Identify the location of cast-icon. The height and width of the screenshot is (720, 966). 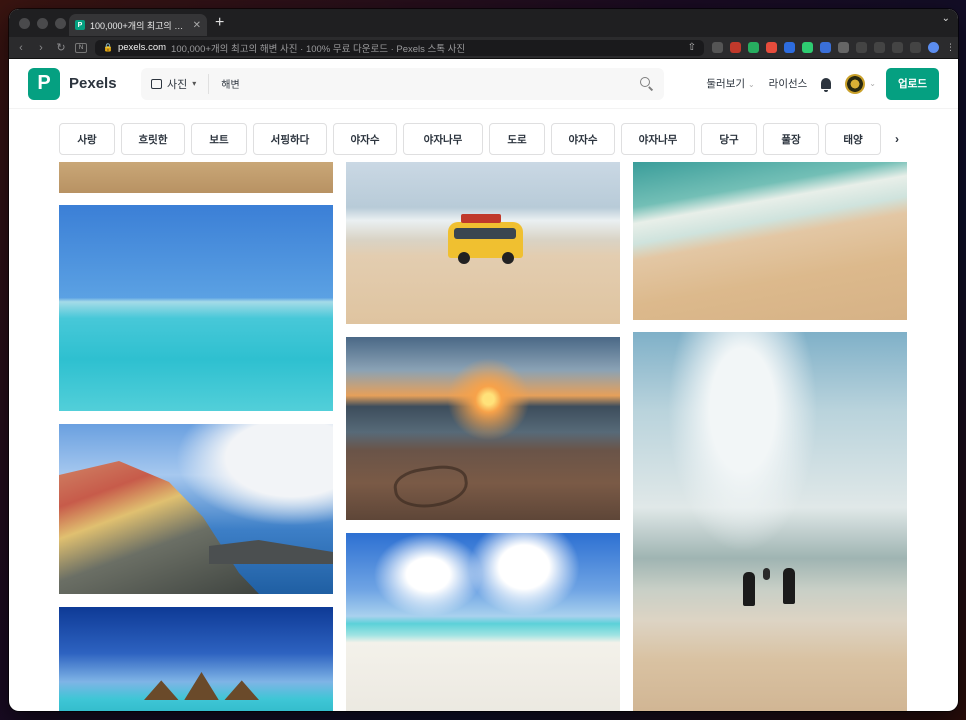
(879, 47).